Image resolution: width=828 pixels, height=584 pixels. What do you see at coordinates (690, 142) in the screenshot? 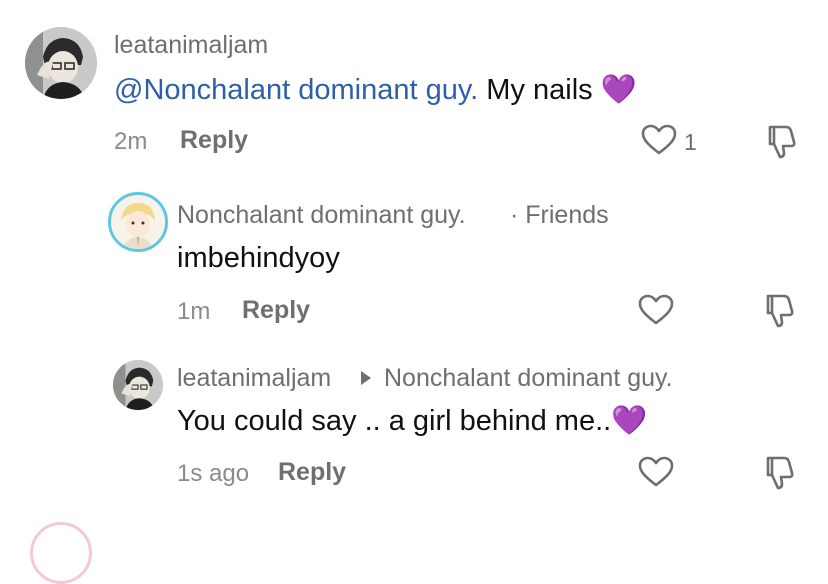
I see `like-count: 1` at bounding box center [690, 142].